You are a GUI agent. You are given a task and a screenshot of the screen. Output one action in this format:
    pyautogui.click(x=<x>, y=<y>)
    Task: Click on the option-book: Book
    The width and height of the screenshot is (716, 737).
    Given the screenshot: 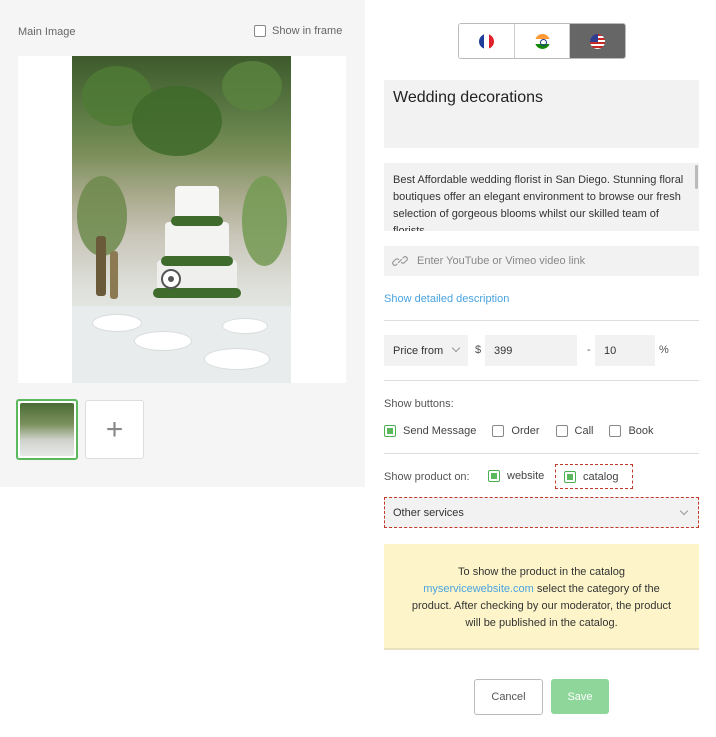 What is the action you would take?
    pyautogui.click(x=631, y=431)
    